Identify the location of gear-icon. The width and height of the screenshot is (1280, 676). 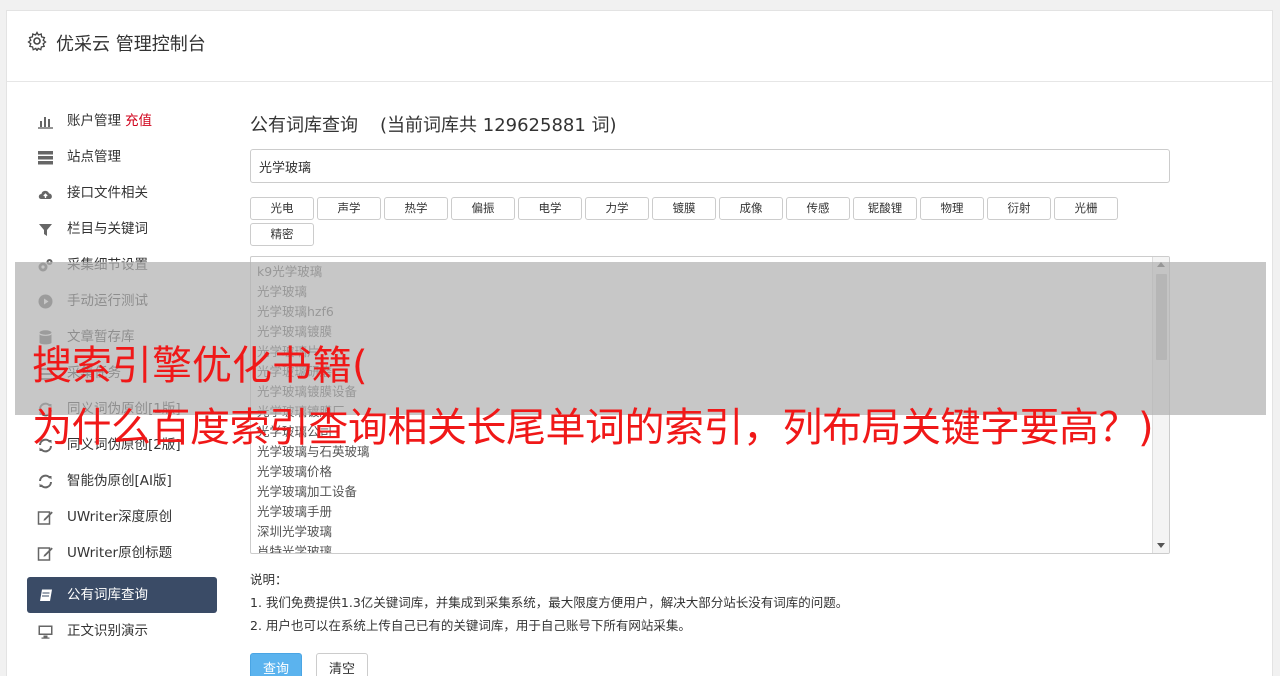
(37, 41).